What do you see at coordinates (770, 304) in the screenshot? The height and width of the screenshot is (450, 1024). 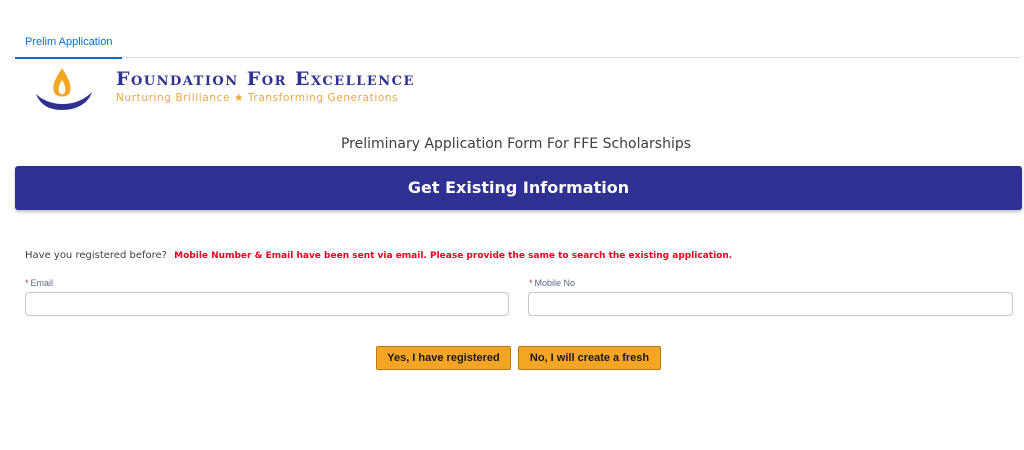 I see `mobile-field` at bounding box center [770, 304].